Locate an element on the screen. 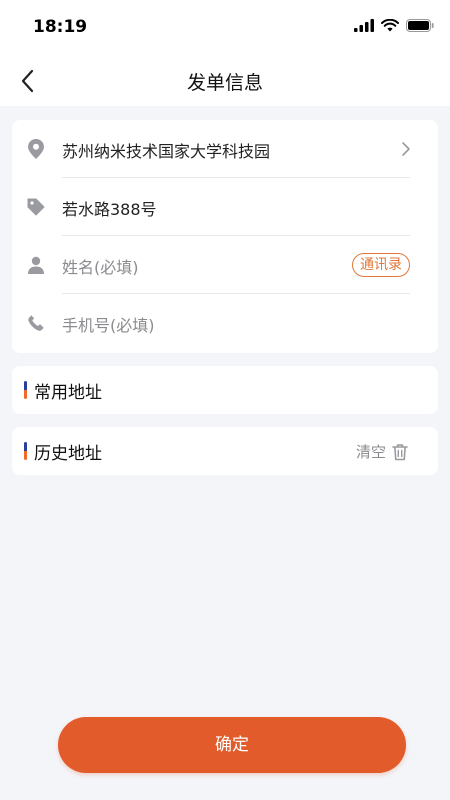 This screenshot has height=800, width=450. clear-history-button: 清空 is located at coordinates (382, 451).